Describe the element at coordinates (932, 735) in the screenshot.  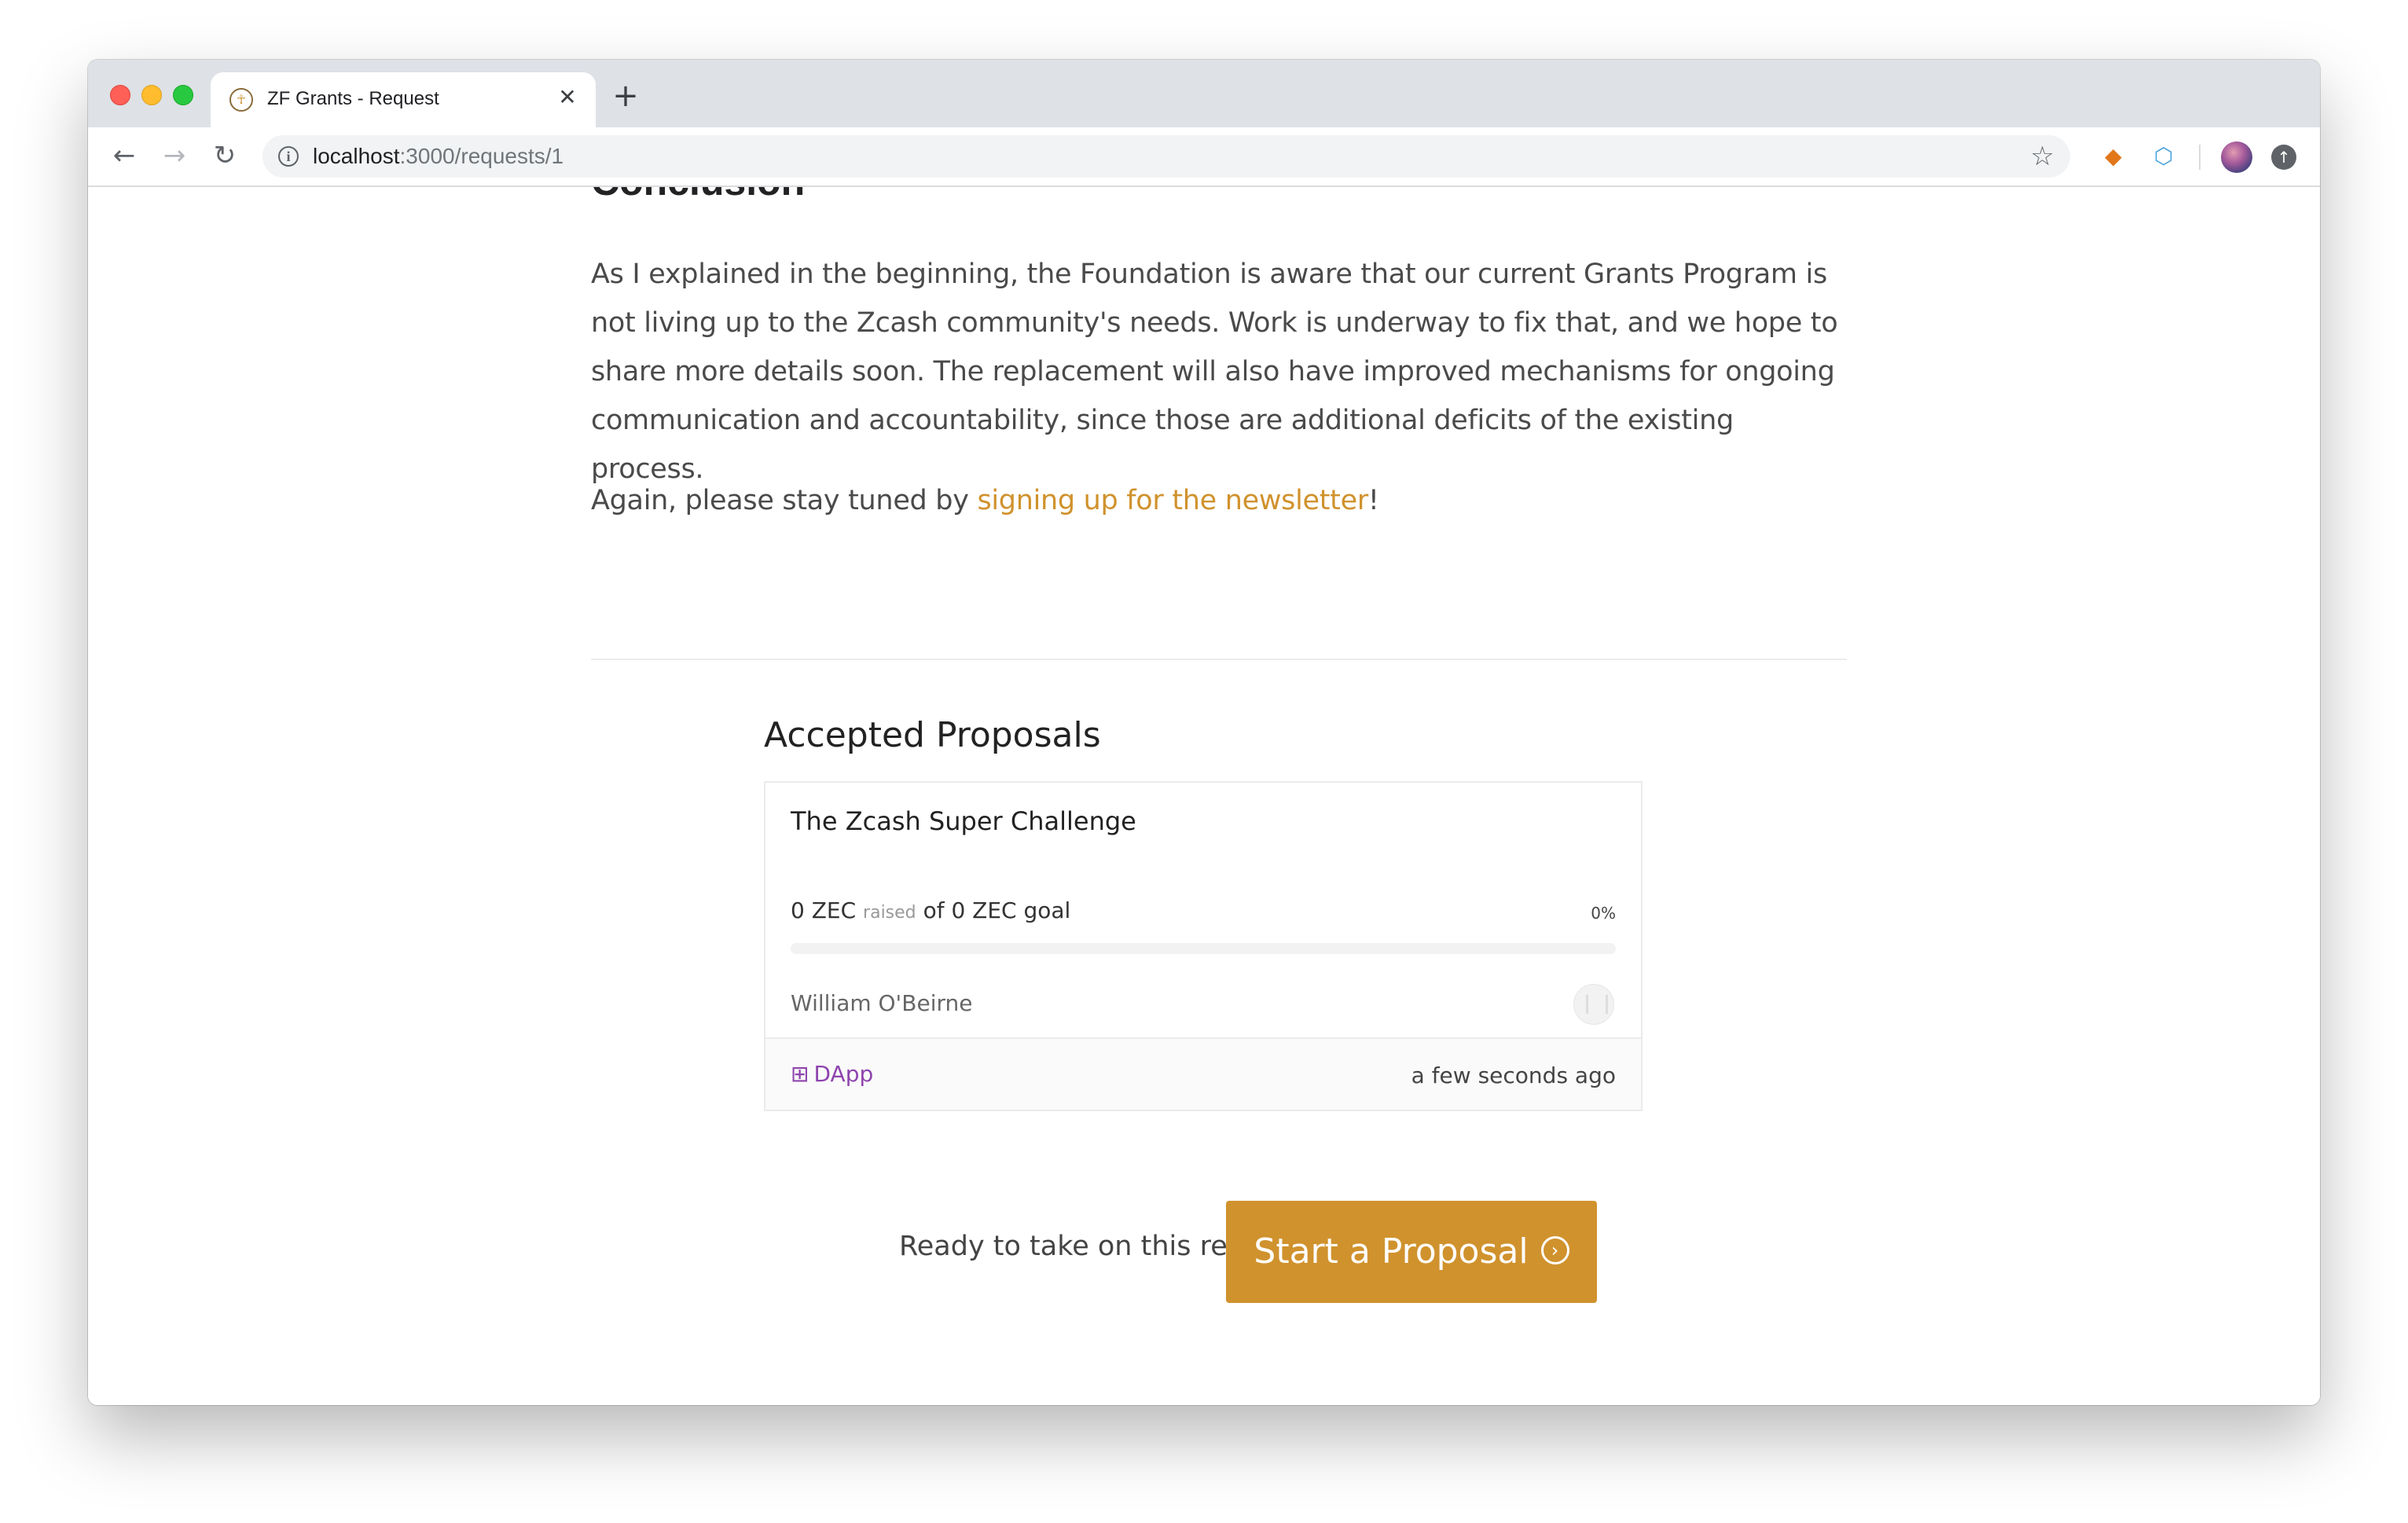
I see `accepted-proposals-title: Accepted Proposals` at that location.